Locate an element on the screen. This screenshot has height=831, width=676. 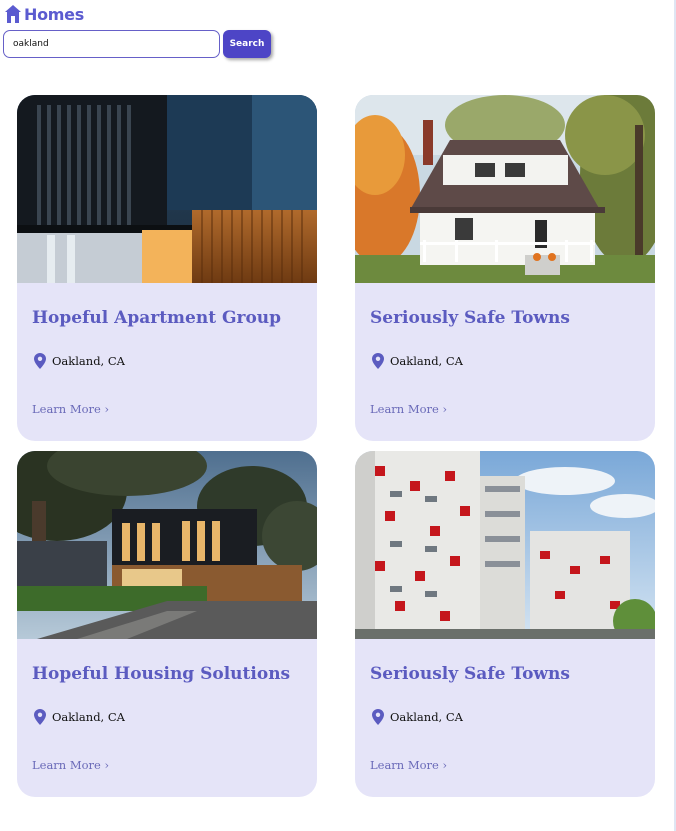
search-button: Search is located at coordinates (247, 44).